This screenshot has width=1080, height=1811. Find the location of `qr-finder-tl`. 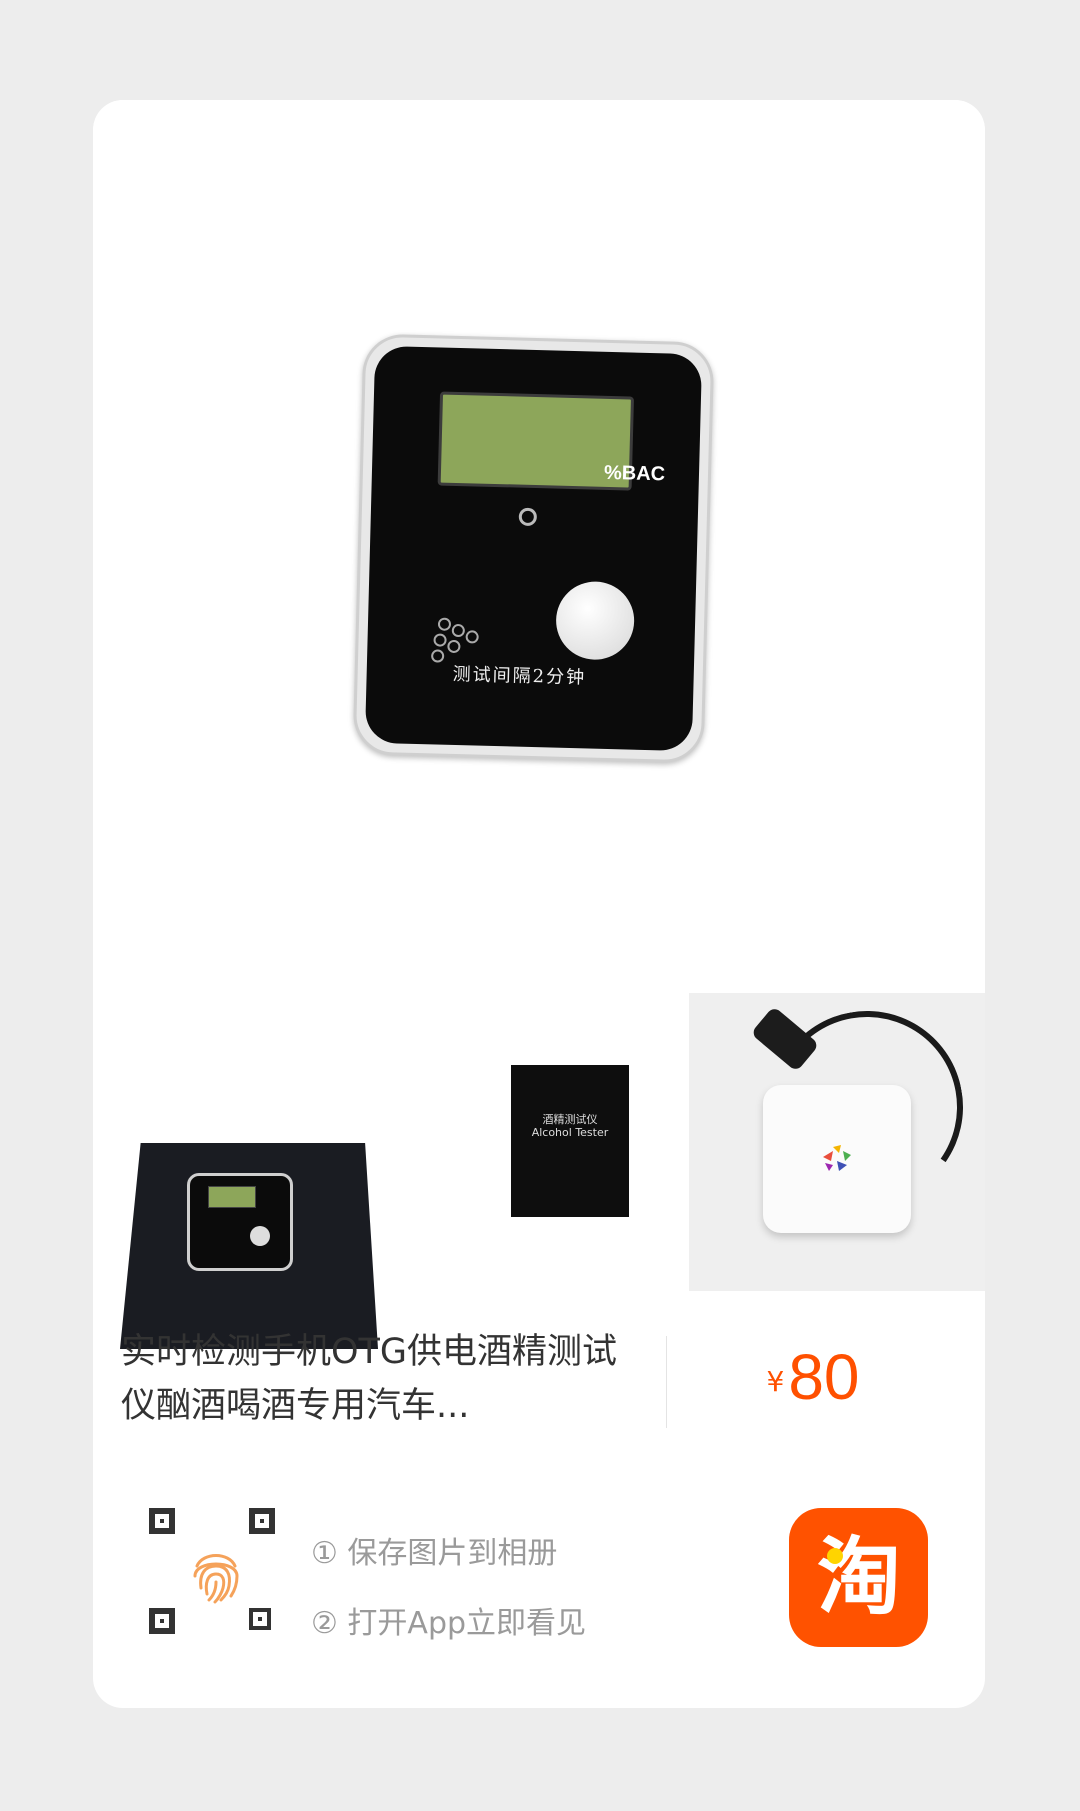

qr-finder-tl is located at coordinates (162, 1521).